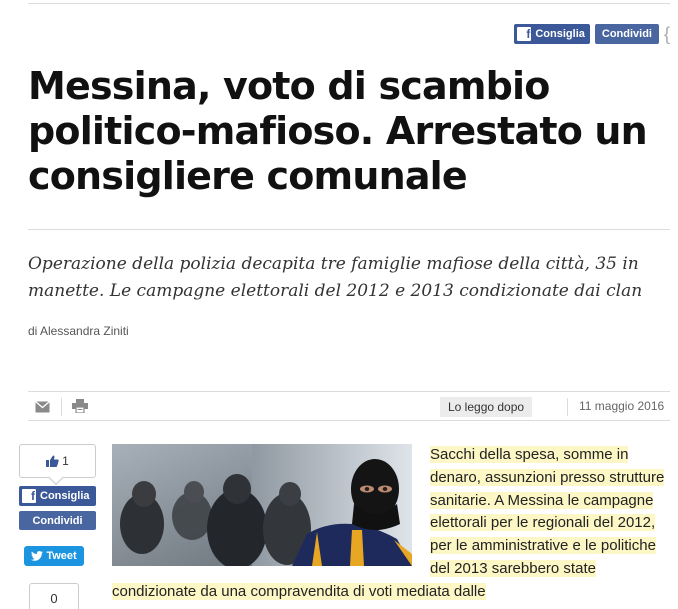  I want to click on envelope-icon, so click(42, 409).